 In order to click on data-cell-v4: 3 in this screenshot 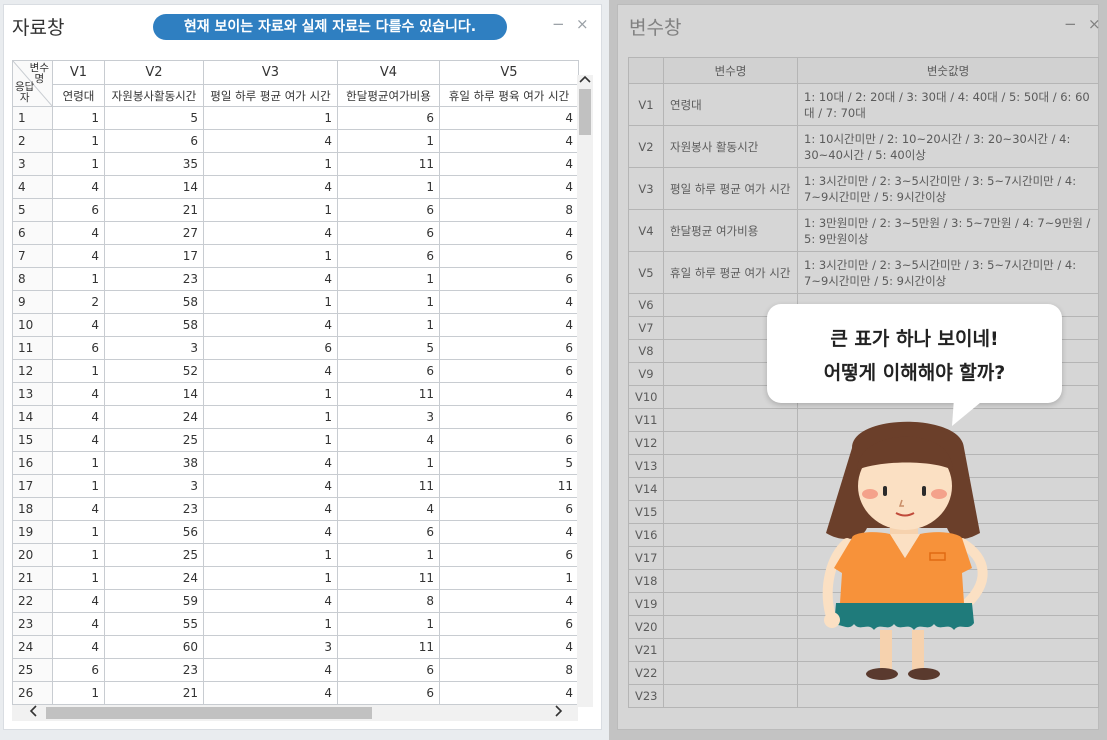, I will do `click(388, 417)`.